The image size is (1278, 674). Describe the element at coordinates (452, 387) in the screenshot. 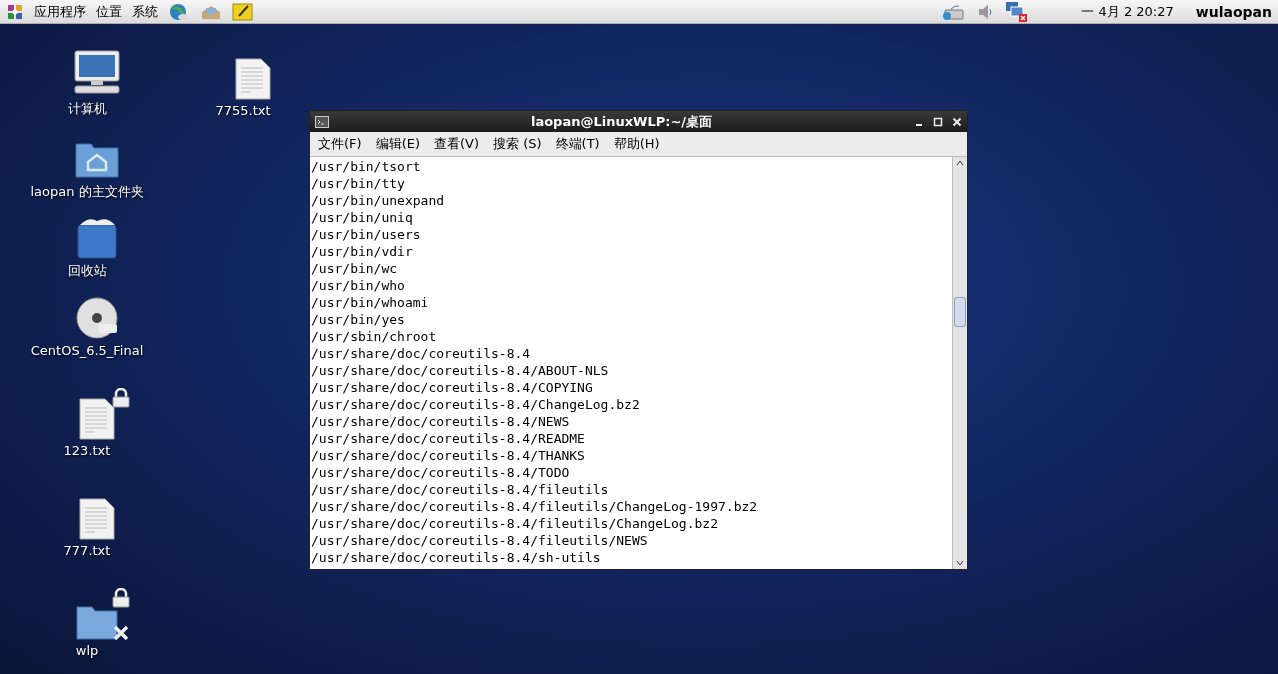

I see `terminal-line: /usr/share/doc/coreutils-8.4/COPYING` at that location.